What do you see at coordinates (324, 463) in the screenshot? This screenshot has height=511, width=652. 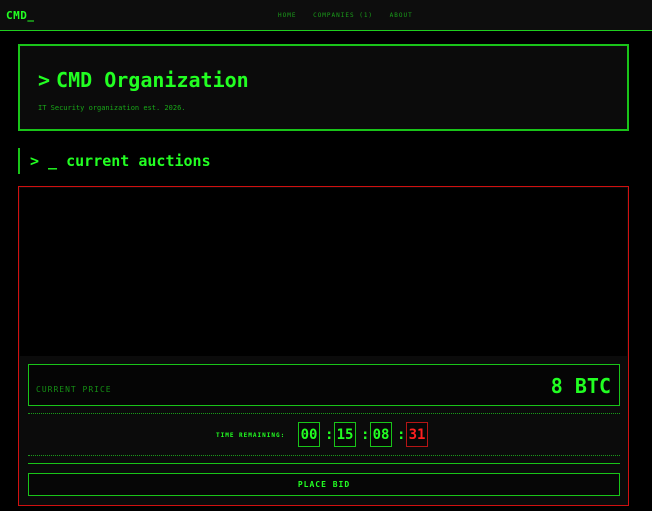 I see `divider-solid` at bounding box center [324, 463].